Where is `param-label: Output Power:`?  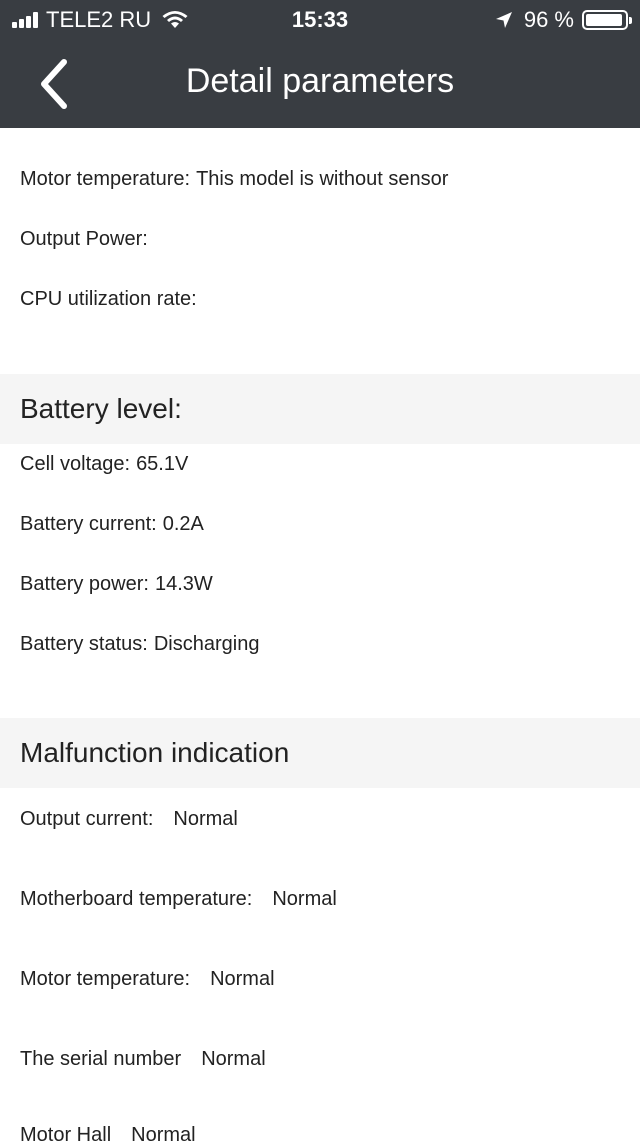 param-label: Output Power: is located at coordinates (84, 239).